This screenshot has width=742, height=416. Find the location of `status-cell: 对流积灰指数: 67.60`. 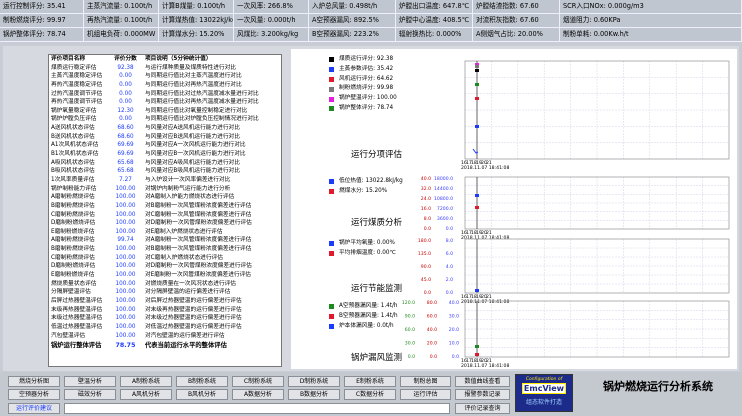

status-cell: 对流积灰指数: 67.60 is located at coordinates (516, 21).